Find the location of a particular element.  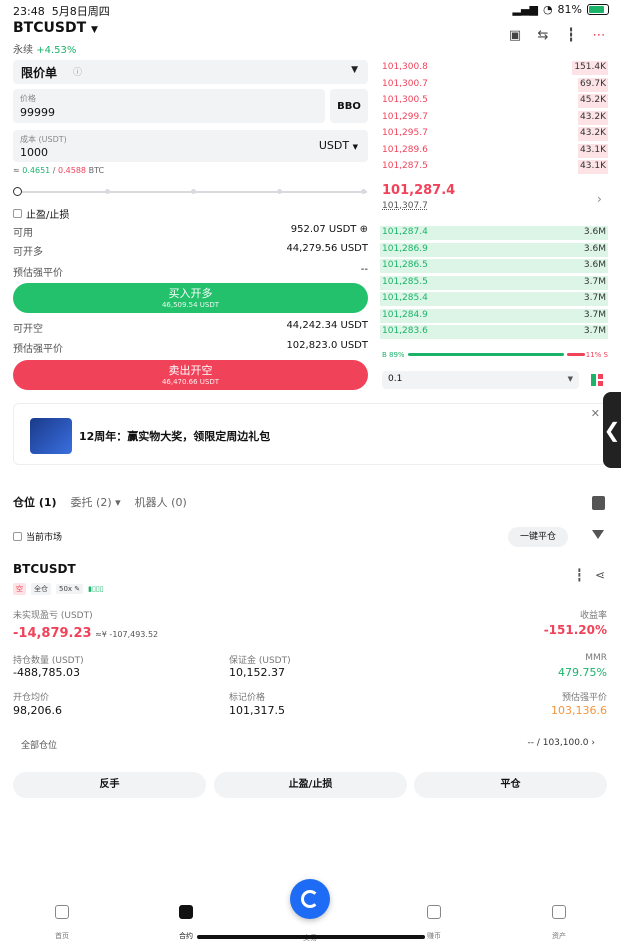

ob-qty: 43.2K is located at coordinates (593, 133).